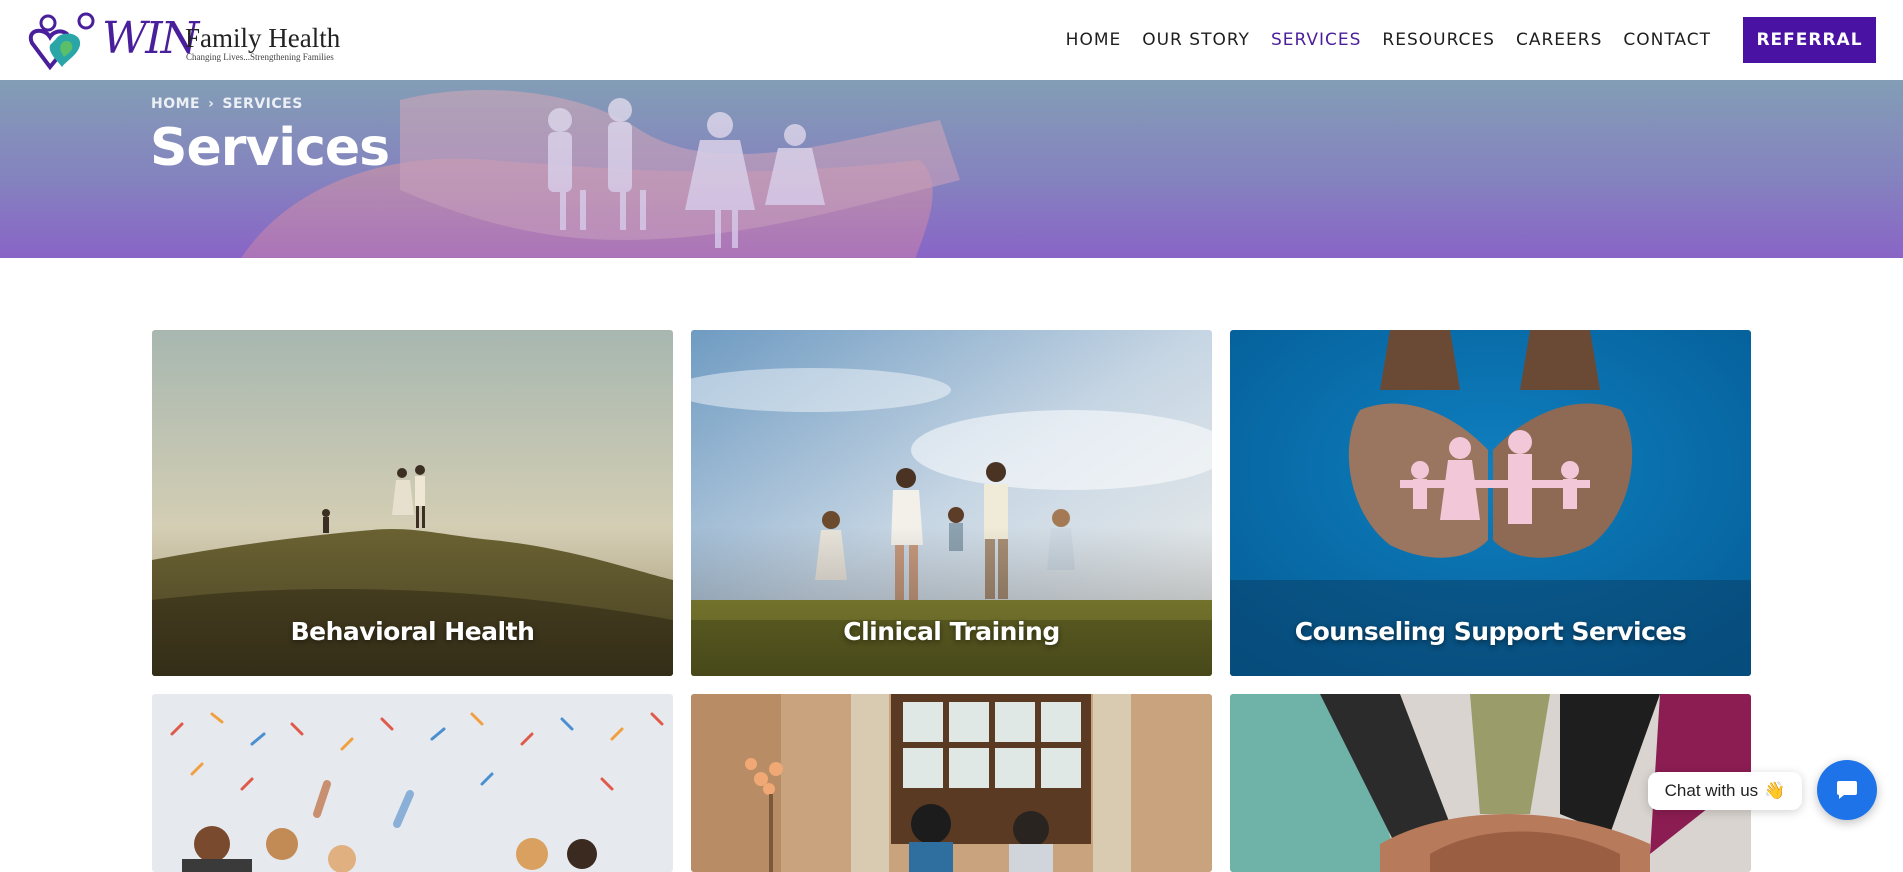 This screenshot has height=872, width=1903. I want to click on logo-name: Family Health, so click(263, 38).